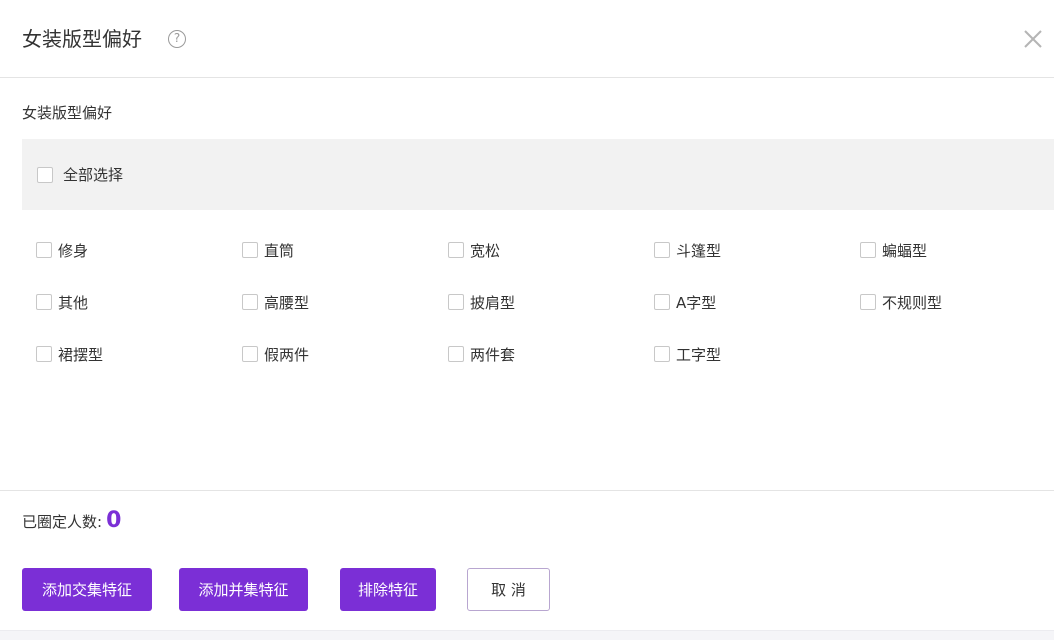 This screenshot has width=1054, height=640. What do you see at coordinates (87, 589) in the screenshot?
I see `add-intersection-button: 添加交集特征` at bounding box center [87, 589].